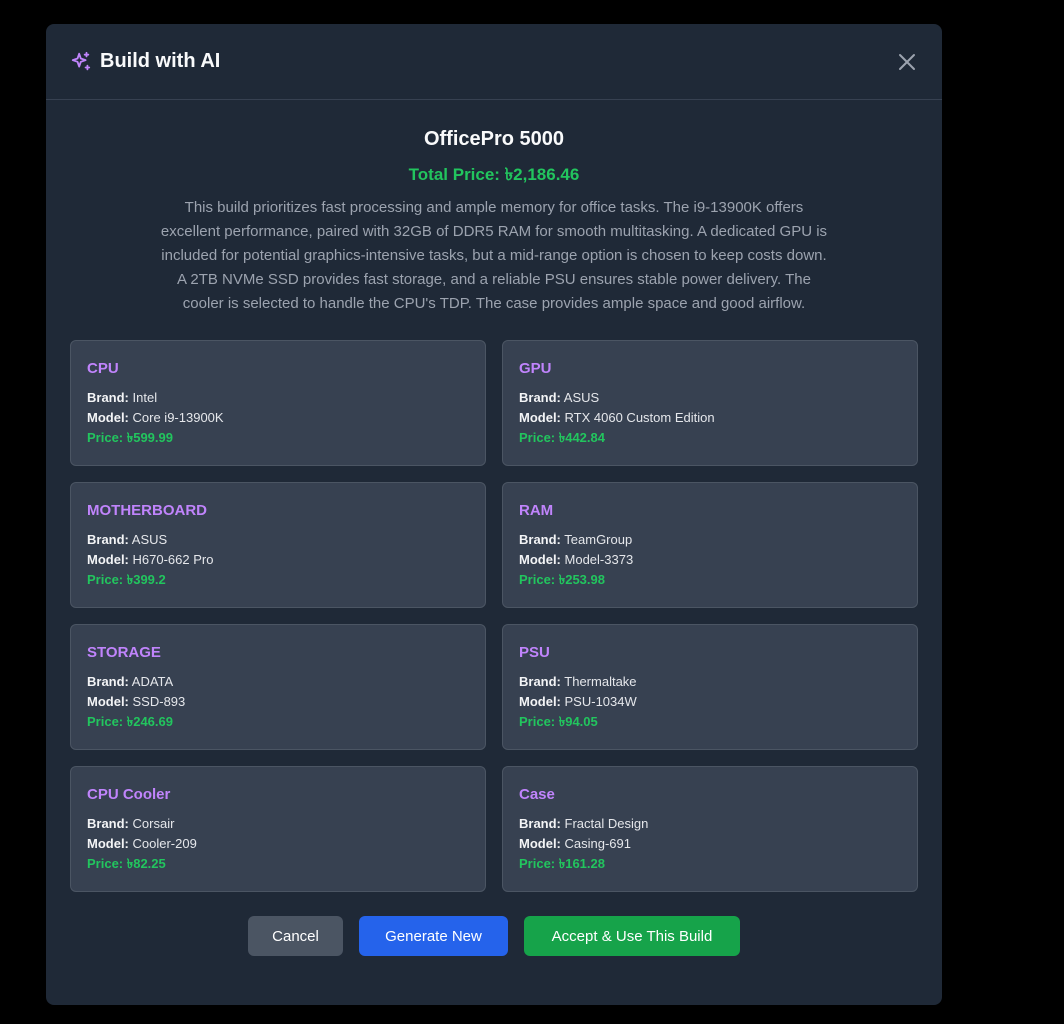 This screenshot has height=1024, width=1064. Describe the element at coordinates (155, 417) in the screenshot. I see `component-model: Model: Core i9-13900K` at that location.